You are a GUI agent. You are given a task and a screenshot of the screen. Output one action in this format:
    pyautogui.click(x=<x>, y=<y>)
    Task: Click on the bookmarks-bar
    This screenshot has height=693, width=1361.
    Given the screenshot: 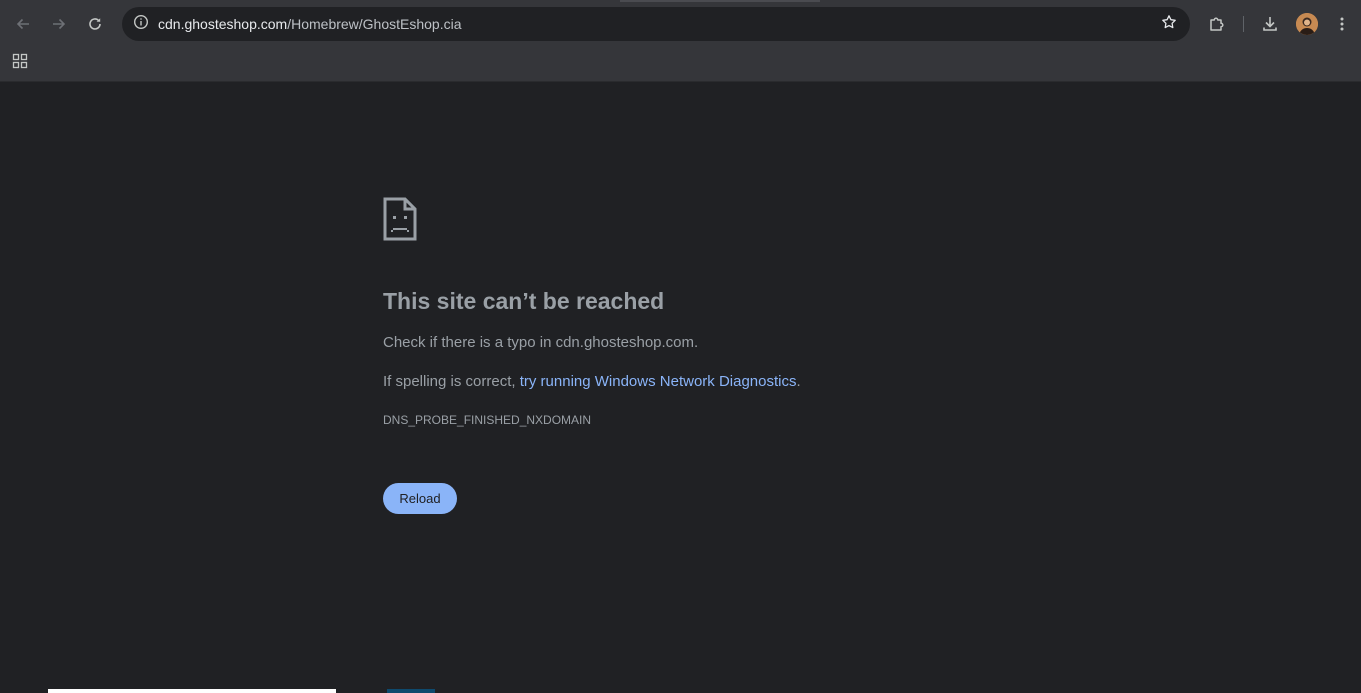 What is the action you would take?
    pyautogui.click(x=680, y=65)
    